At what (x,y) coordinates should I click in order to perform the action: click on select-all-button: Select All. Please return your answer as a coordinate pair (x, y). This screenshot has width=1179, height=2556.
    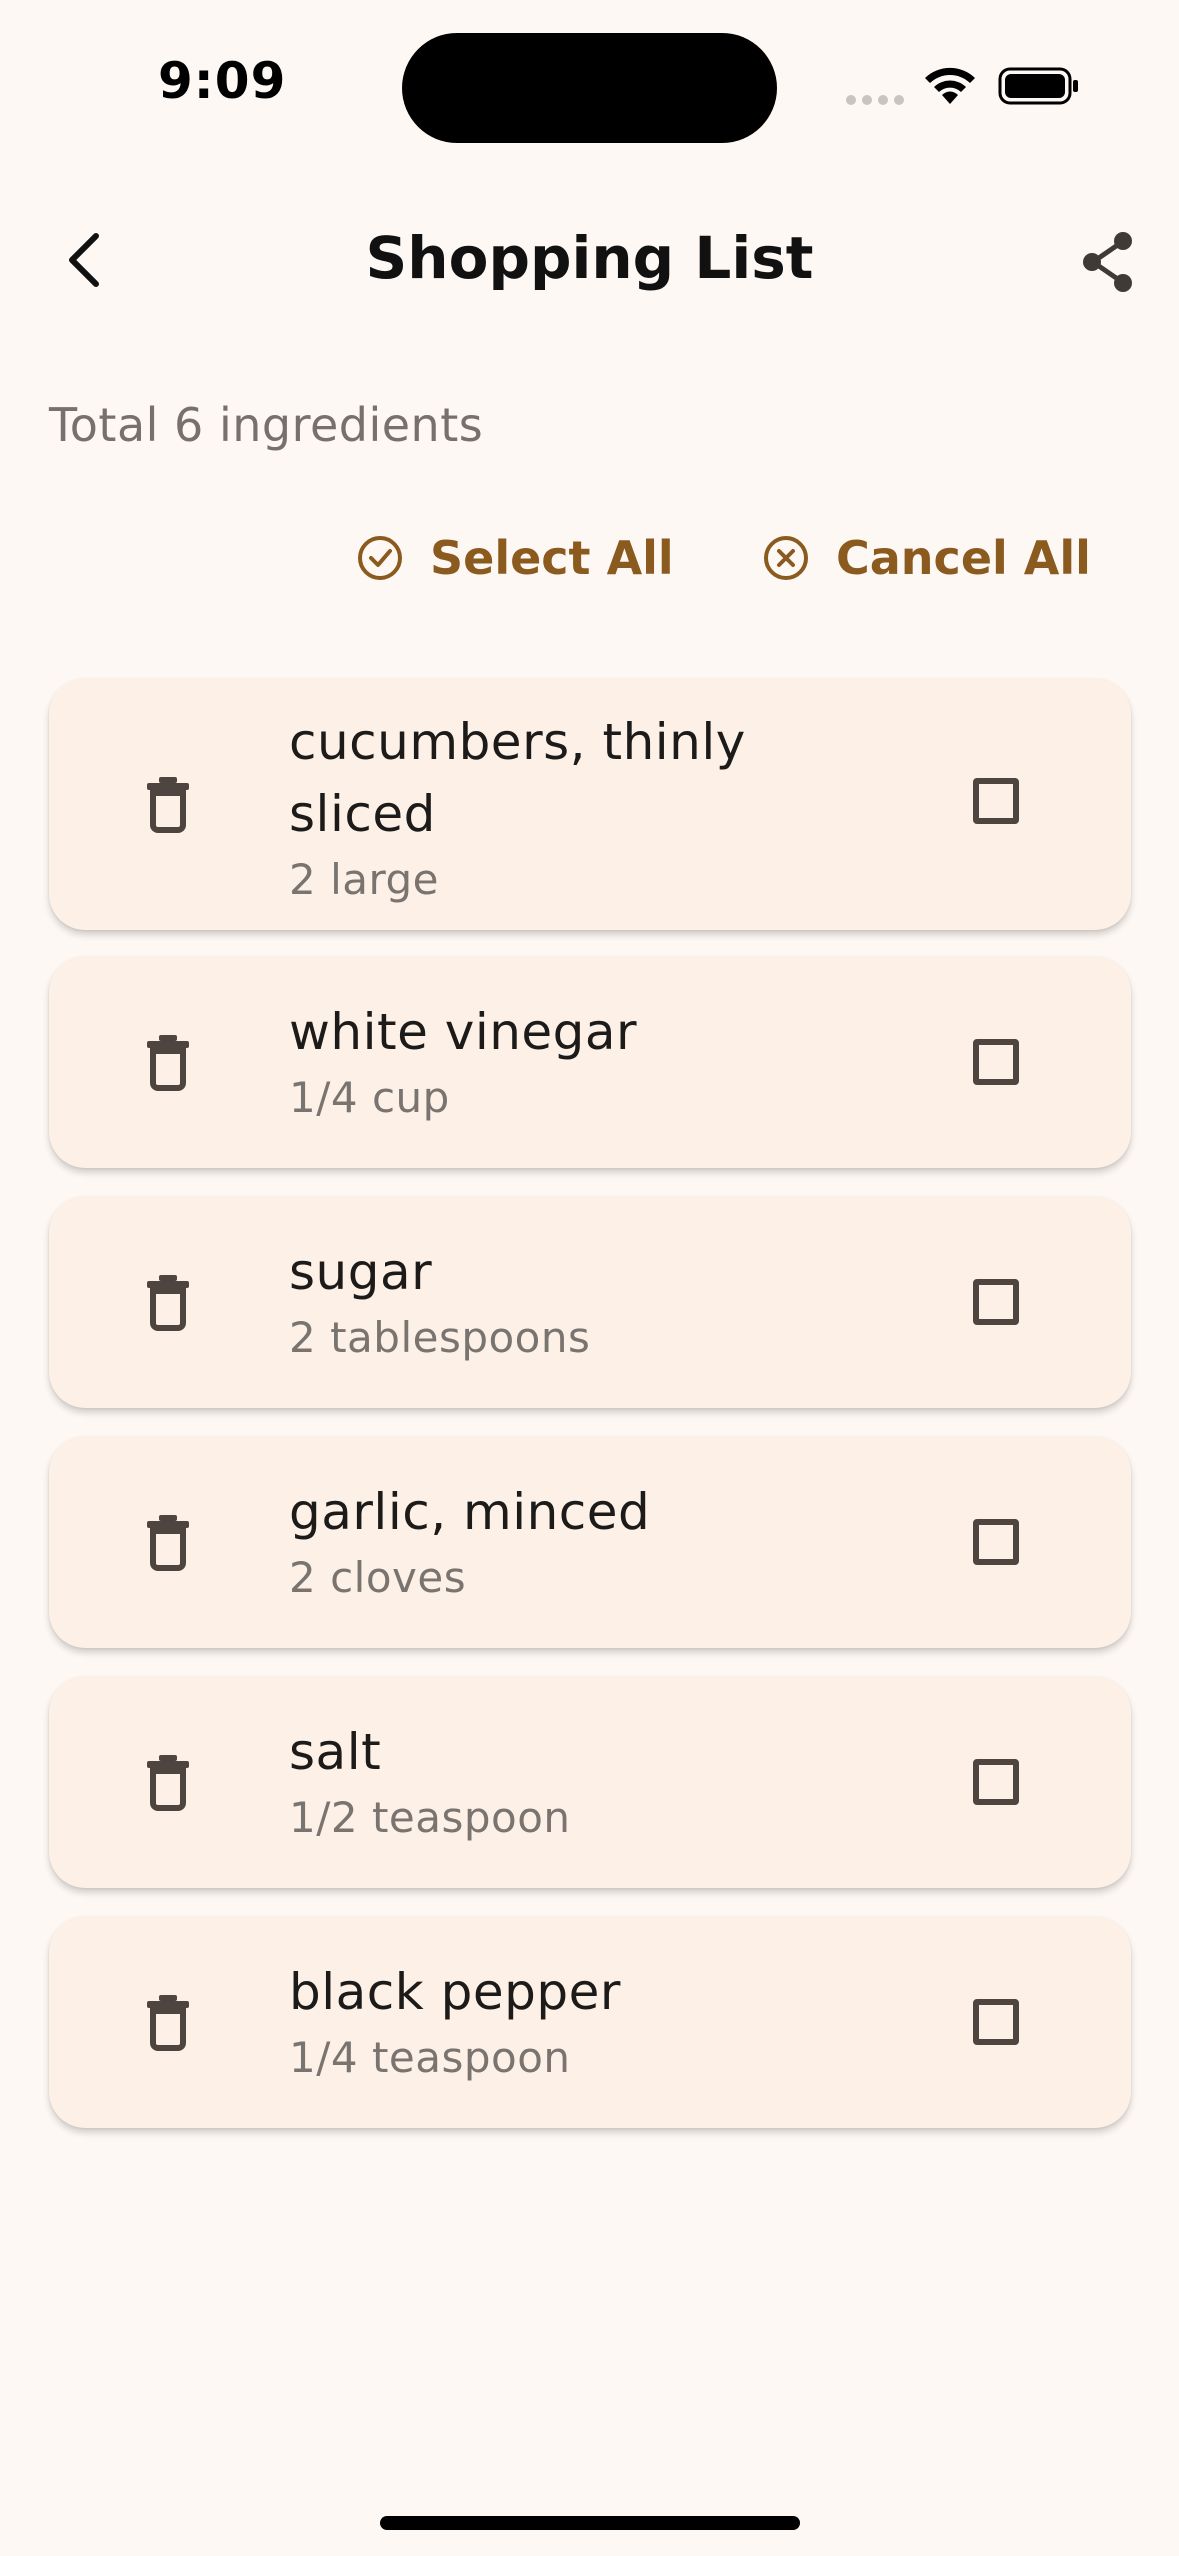
    Looking at the image, I should click on (515, 558).